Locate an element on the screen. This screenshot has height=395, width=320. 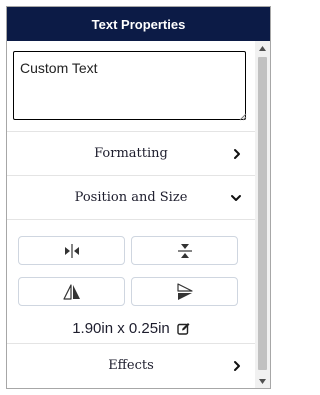
mirror-vertical-button is located at coordinates (184, 291).